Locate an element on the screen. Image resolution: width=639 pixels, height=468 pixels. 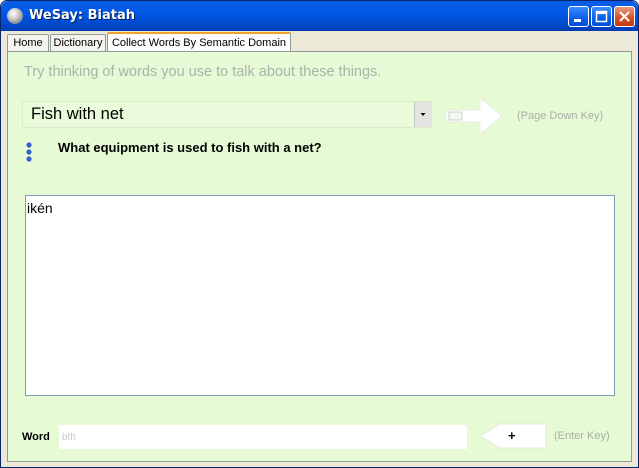
questions-icon is located at coordinates (29, 152).